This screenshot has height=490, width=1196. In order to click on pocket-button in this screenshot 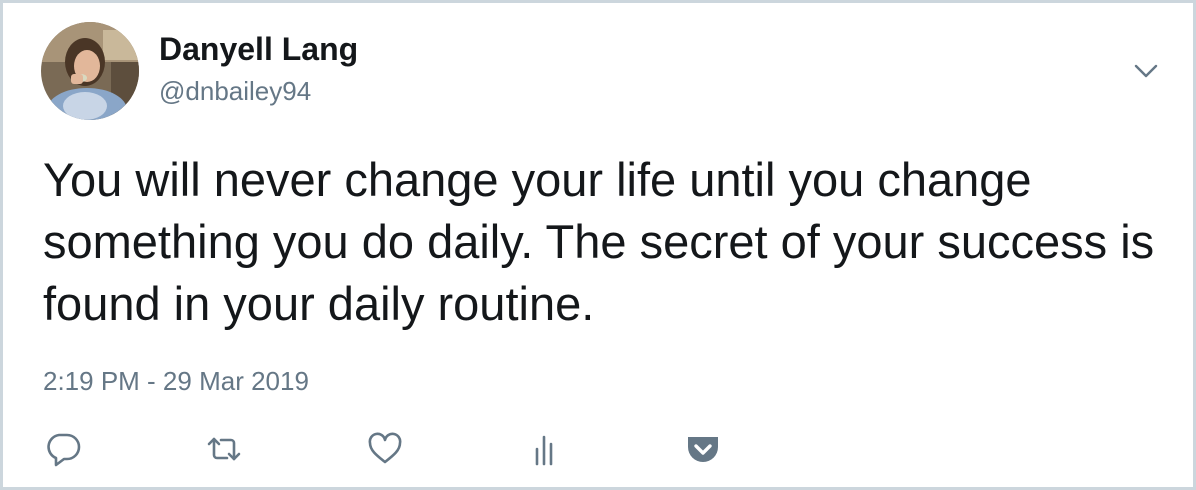, I will do `click(703, 449)`.